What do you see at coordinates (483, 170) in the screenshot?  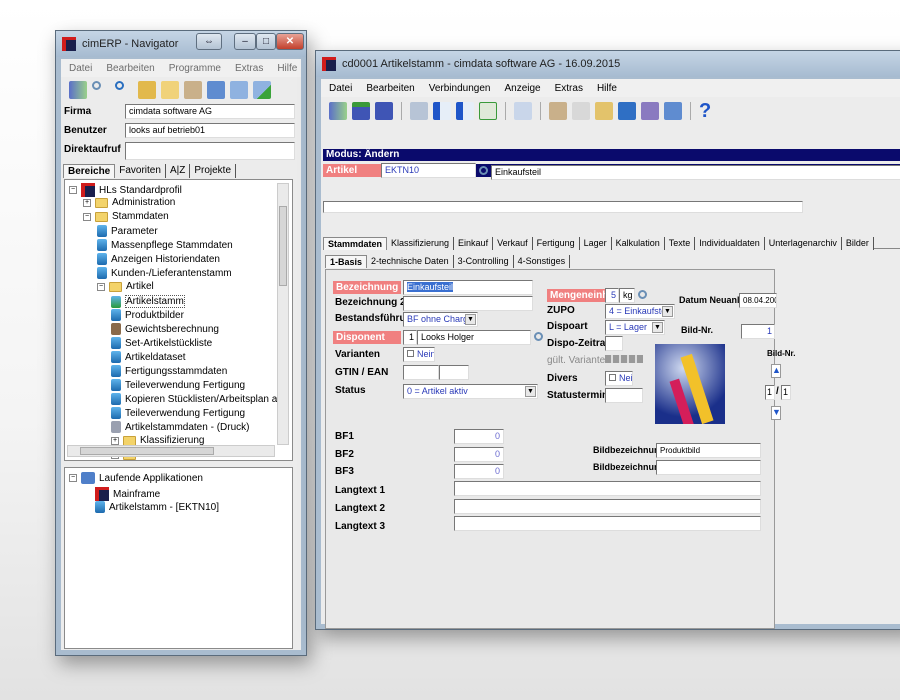 I see `artikel-search-icon` at bounding box center [483, 170].